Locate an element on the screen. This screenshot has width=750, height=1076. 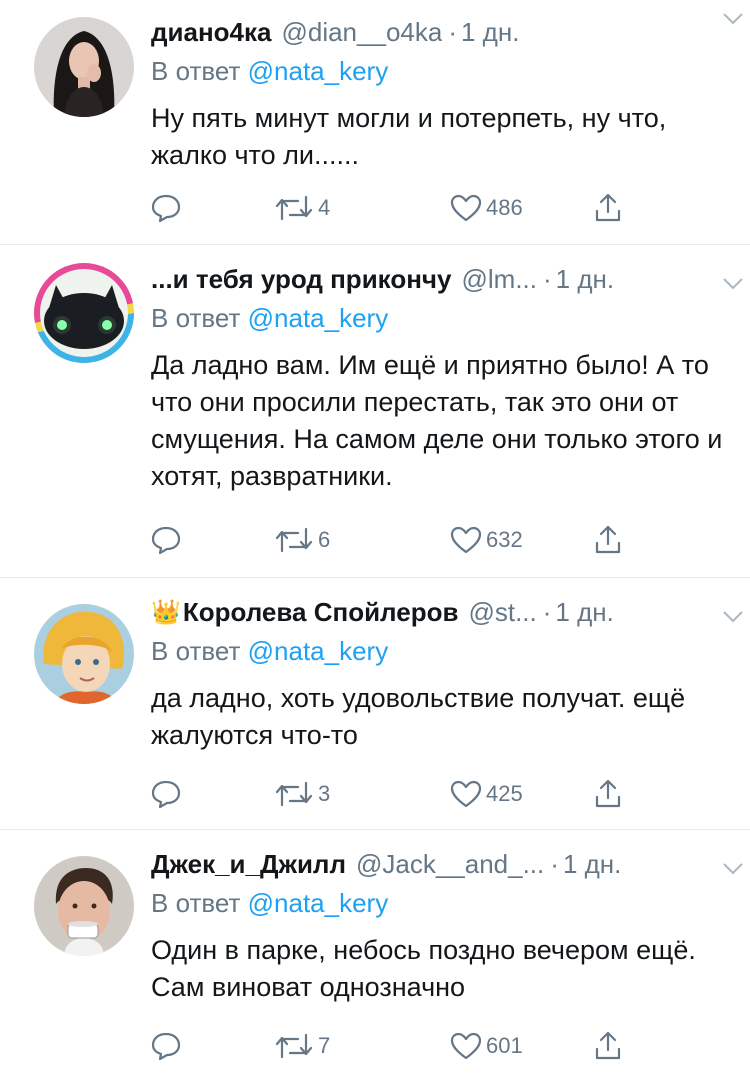
like-count: 632 is located at coordinates (504, 539).